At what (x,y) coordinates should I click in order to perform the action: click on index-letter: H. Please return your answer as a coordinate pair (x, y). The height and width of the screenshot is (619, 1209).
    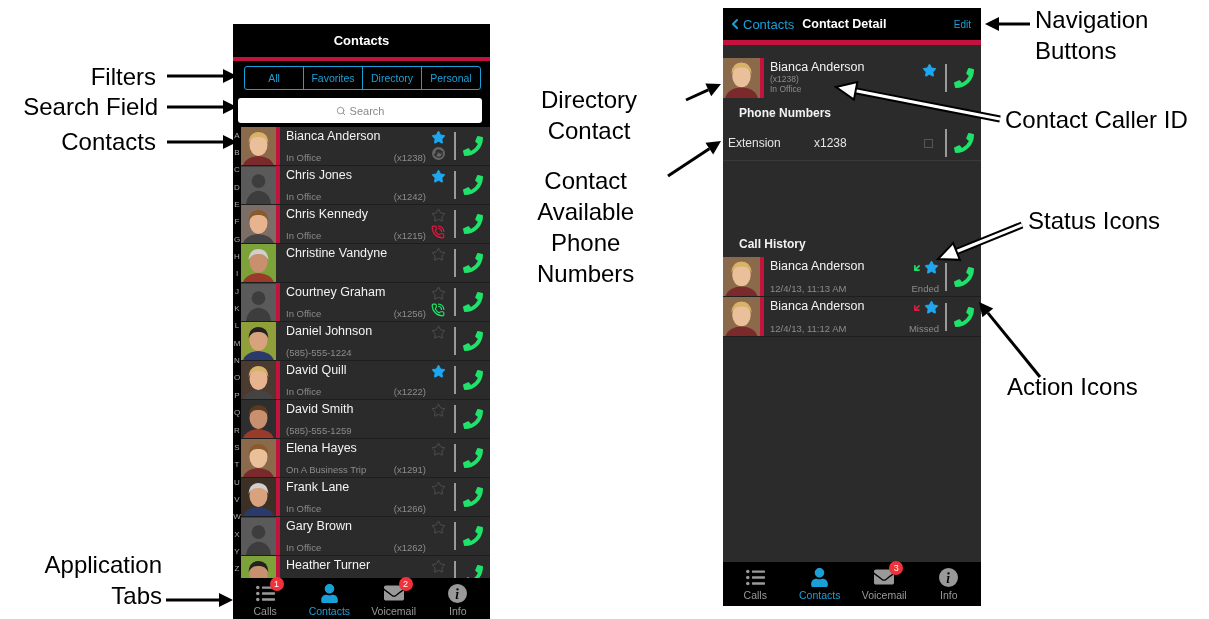
    Looking at the image, I should click on (237, 257).